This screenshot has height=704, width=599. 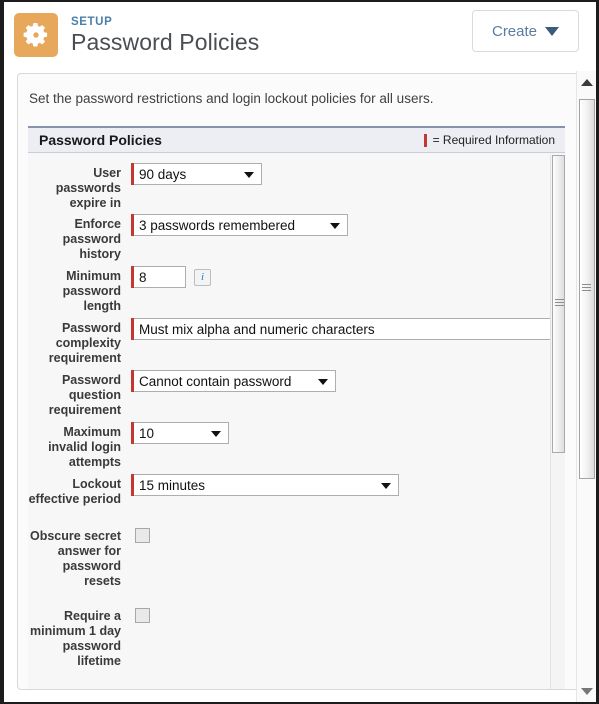 I want to click on select-value: 90 days, so click(x=163, y=174).